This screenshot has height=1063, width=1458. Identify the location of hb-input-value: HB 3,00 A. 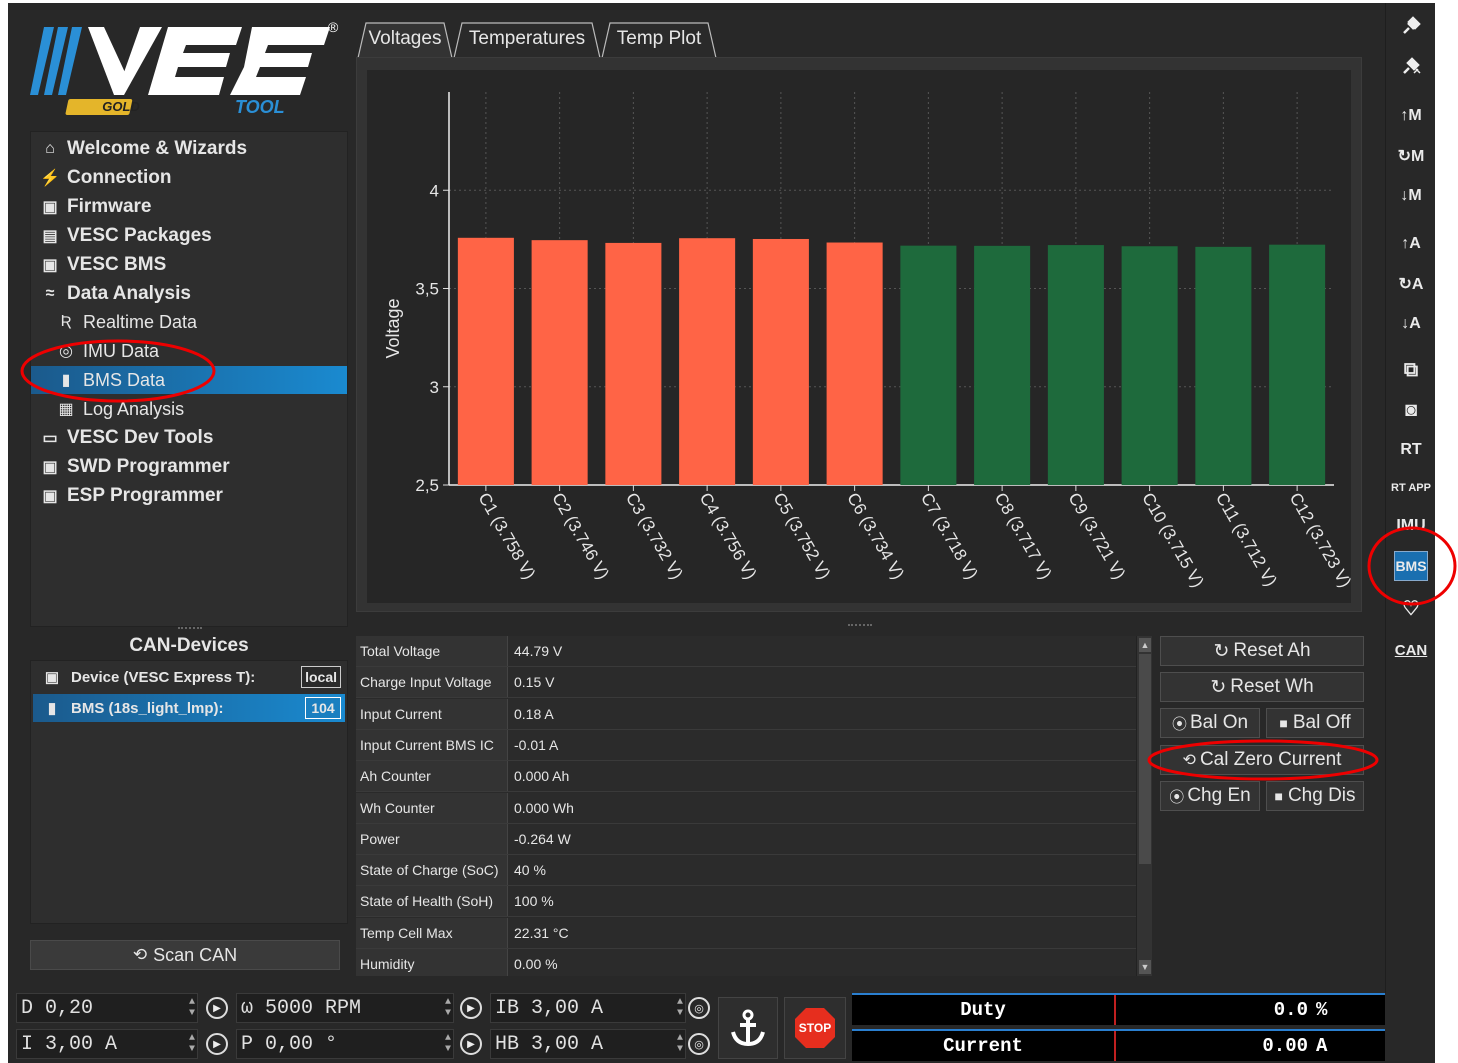
(549, 1044).